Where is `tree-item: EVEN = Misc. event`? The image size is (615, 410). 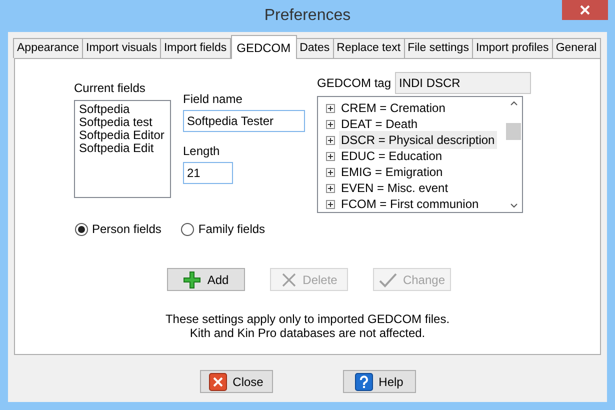 tree-item: EVEN = Misc. event is located at coordinates (394, 188).